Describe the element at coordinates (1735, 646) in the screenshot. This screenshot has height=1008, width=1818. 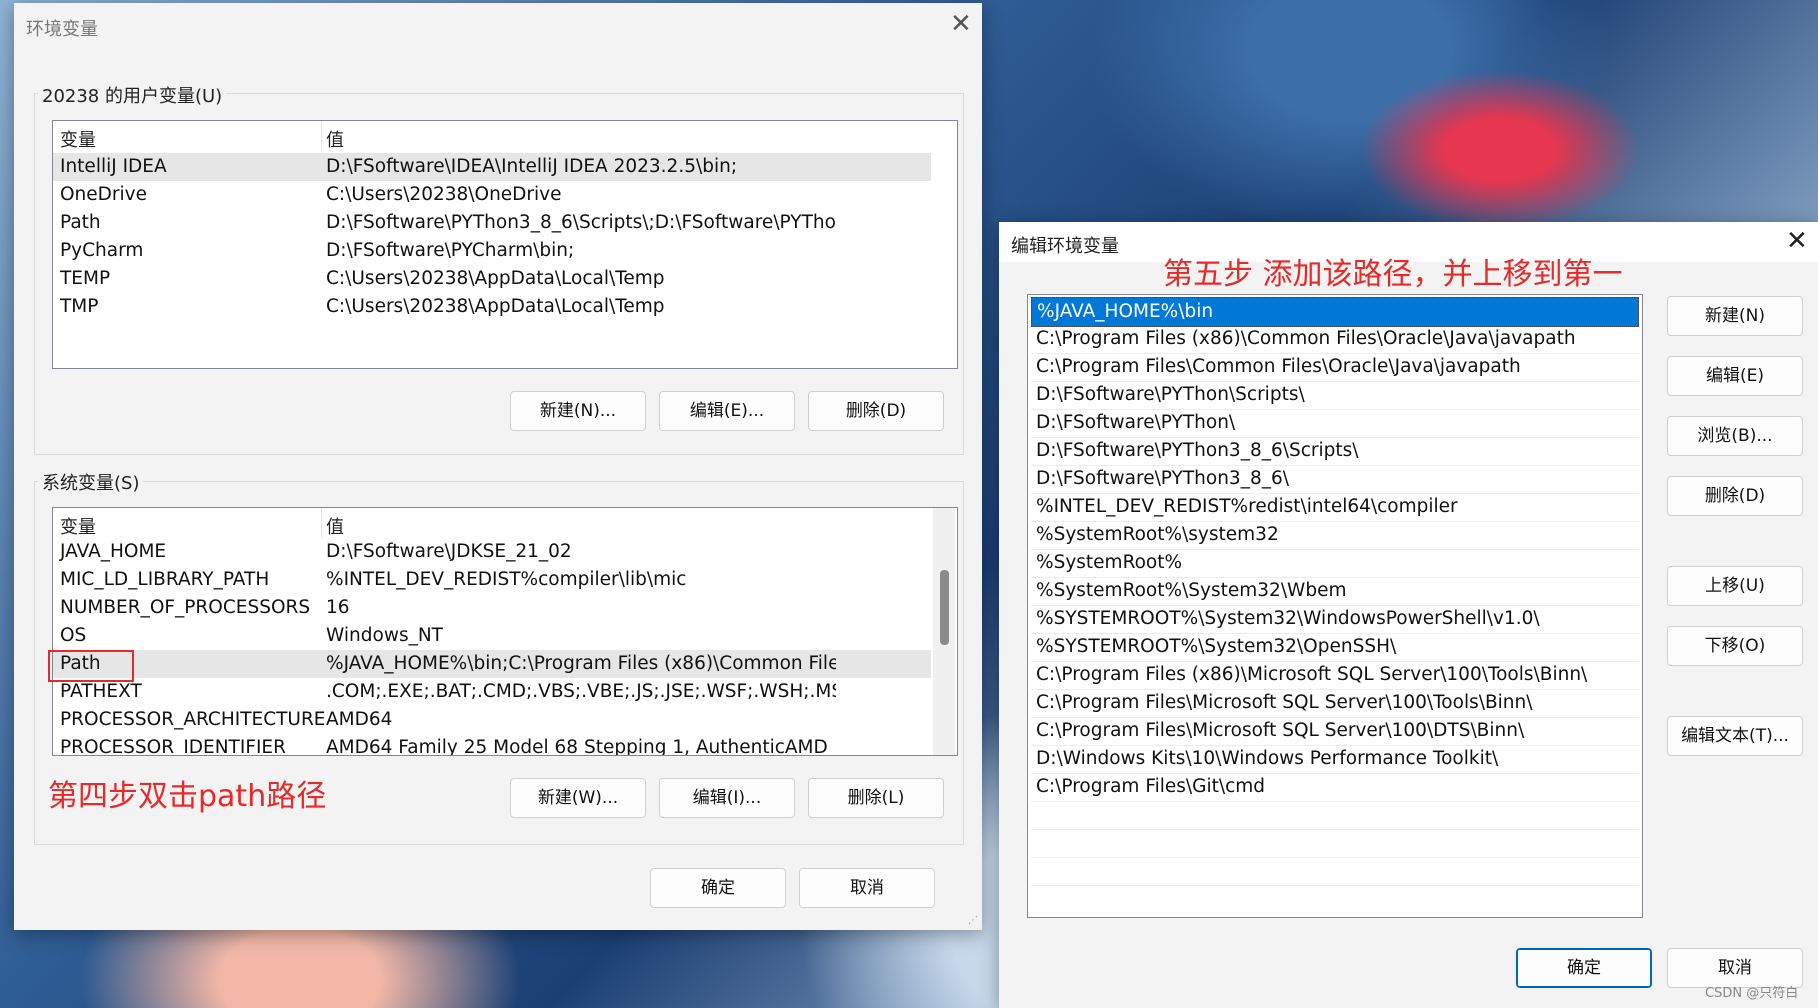
I see `move-down-button: 下移(O)` at that location.